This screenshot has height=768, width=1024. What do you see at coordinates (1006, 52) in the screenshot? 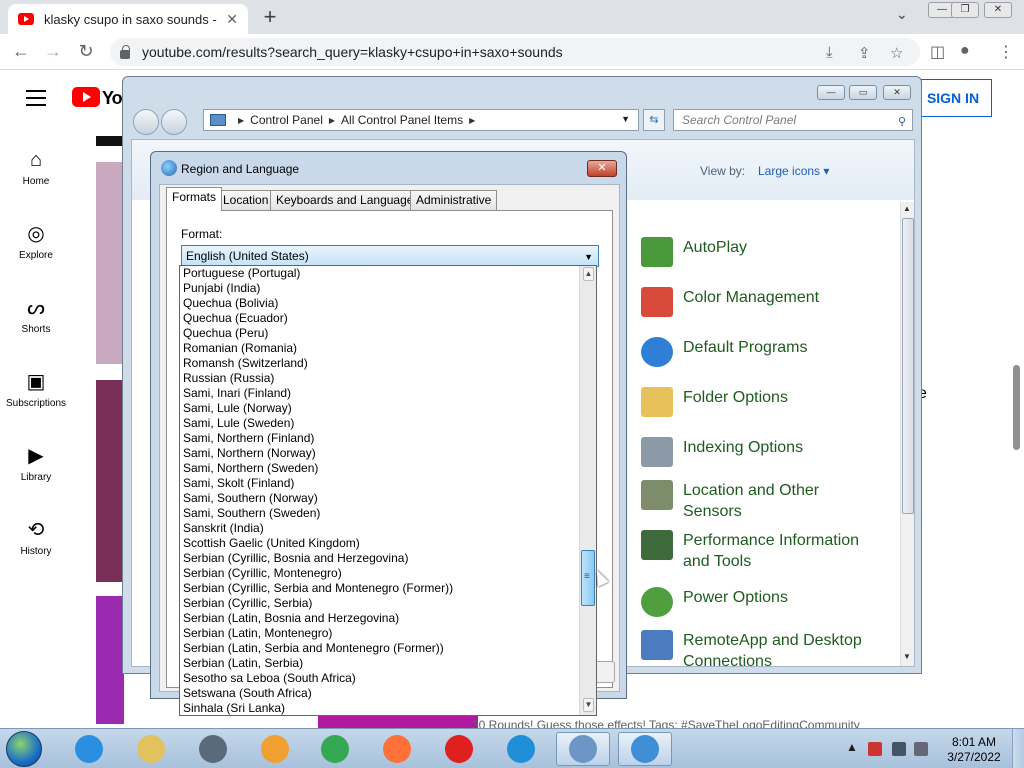
I see `more-menu-icon: ⋮` at bounding box center [1006, 52].